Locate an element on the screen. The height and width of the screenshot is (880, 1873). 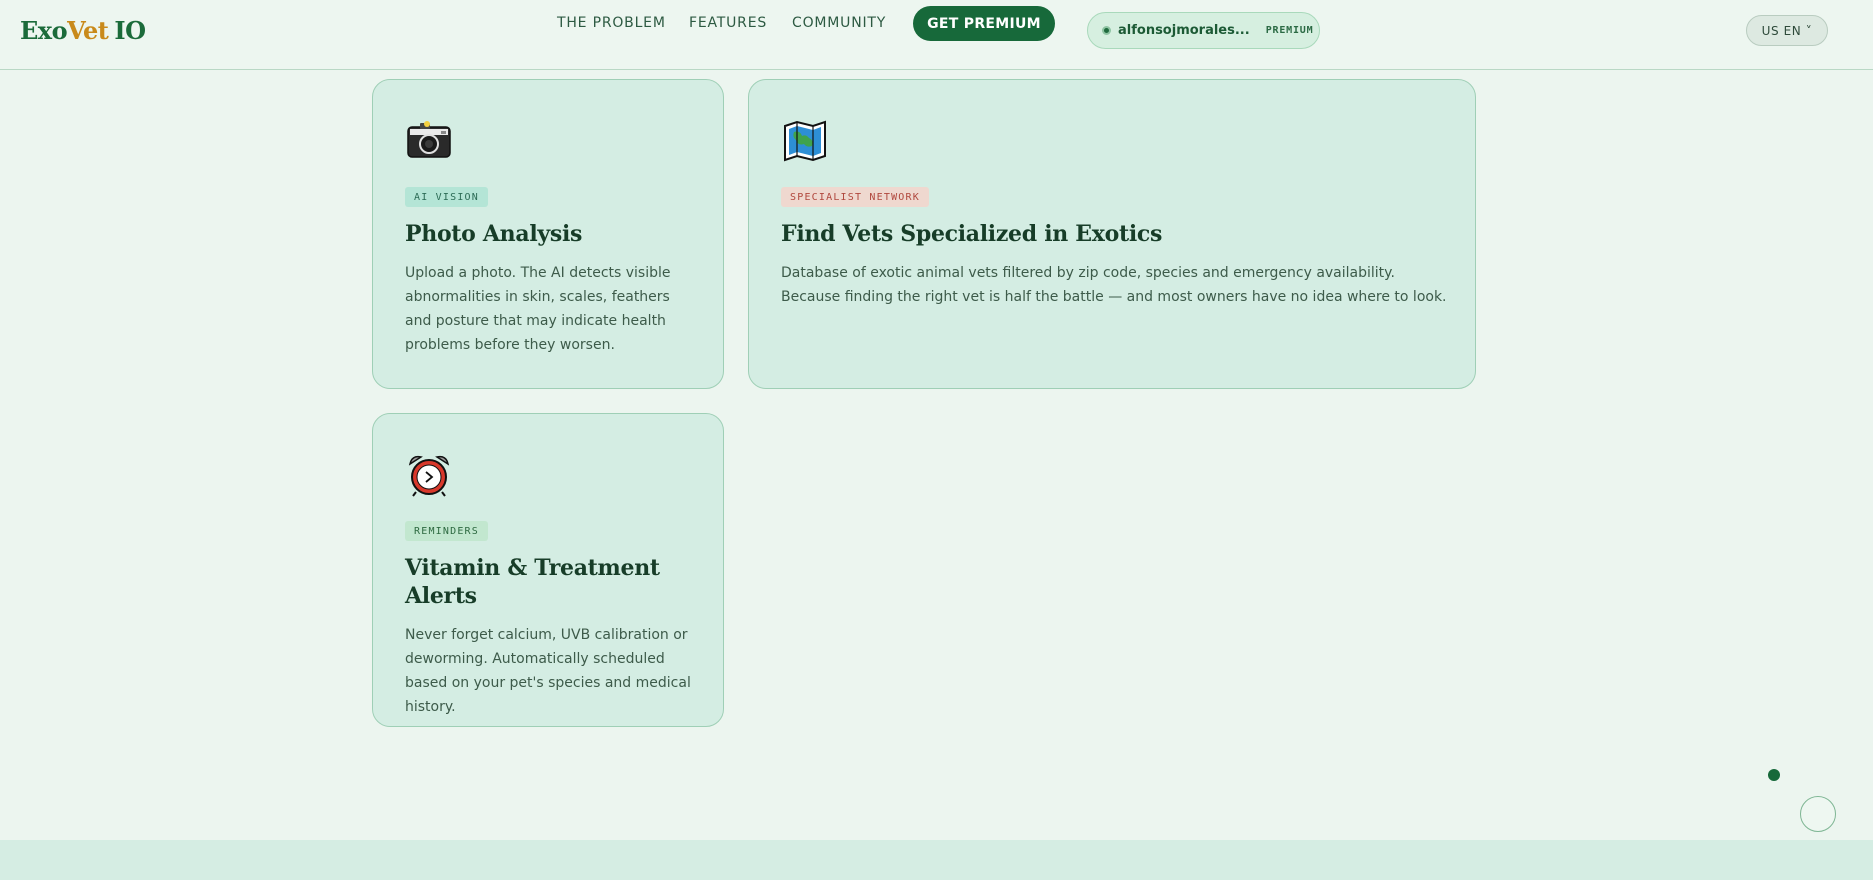
online-status-dot is located at coordinates (1106, 30).